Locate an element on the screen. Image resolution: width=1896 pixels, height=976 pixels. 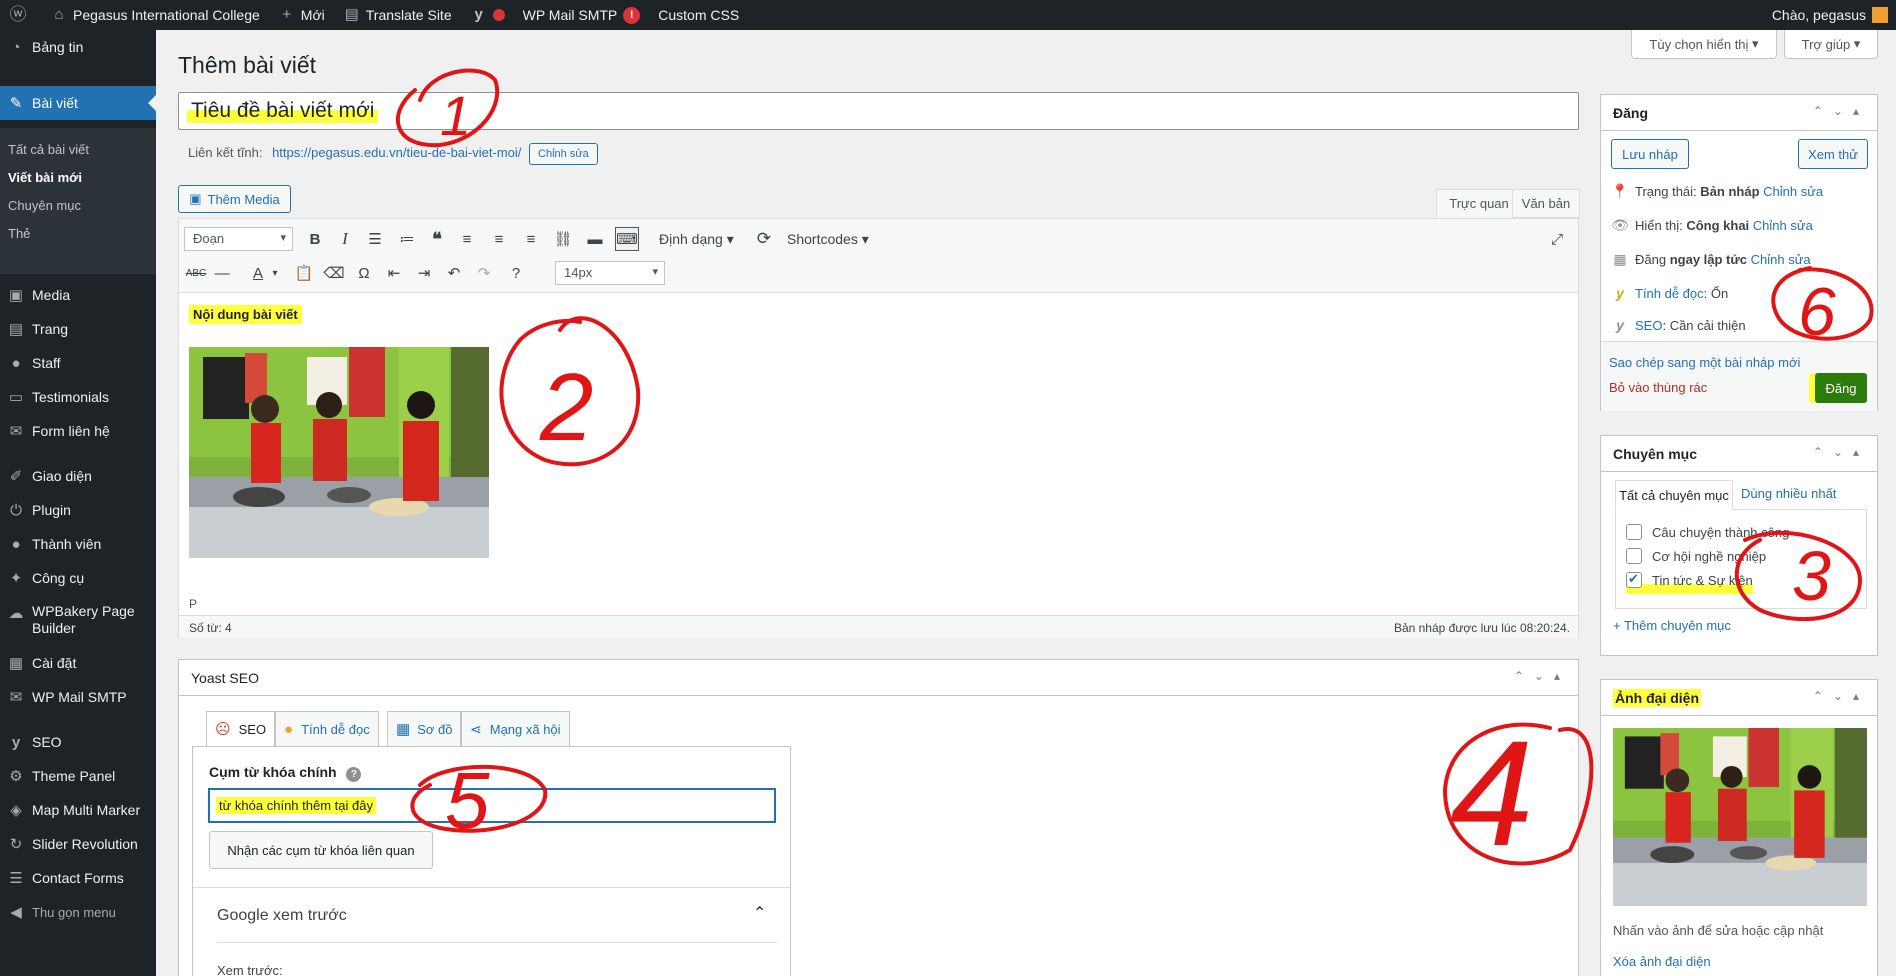
sidebar-item-testimonials: ▭ Testimonials is located at coordinates (78, 397).